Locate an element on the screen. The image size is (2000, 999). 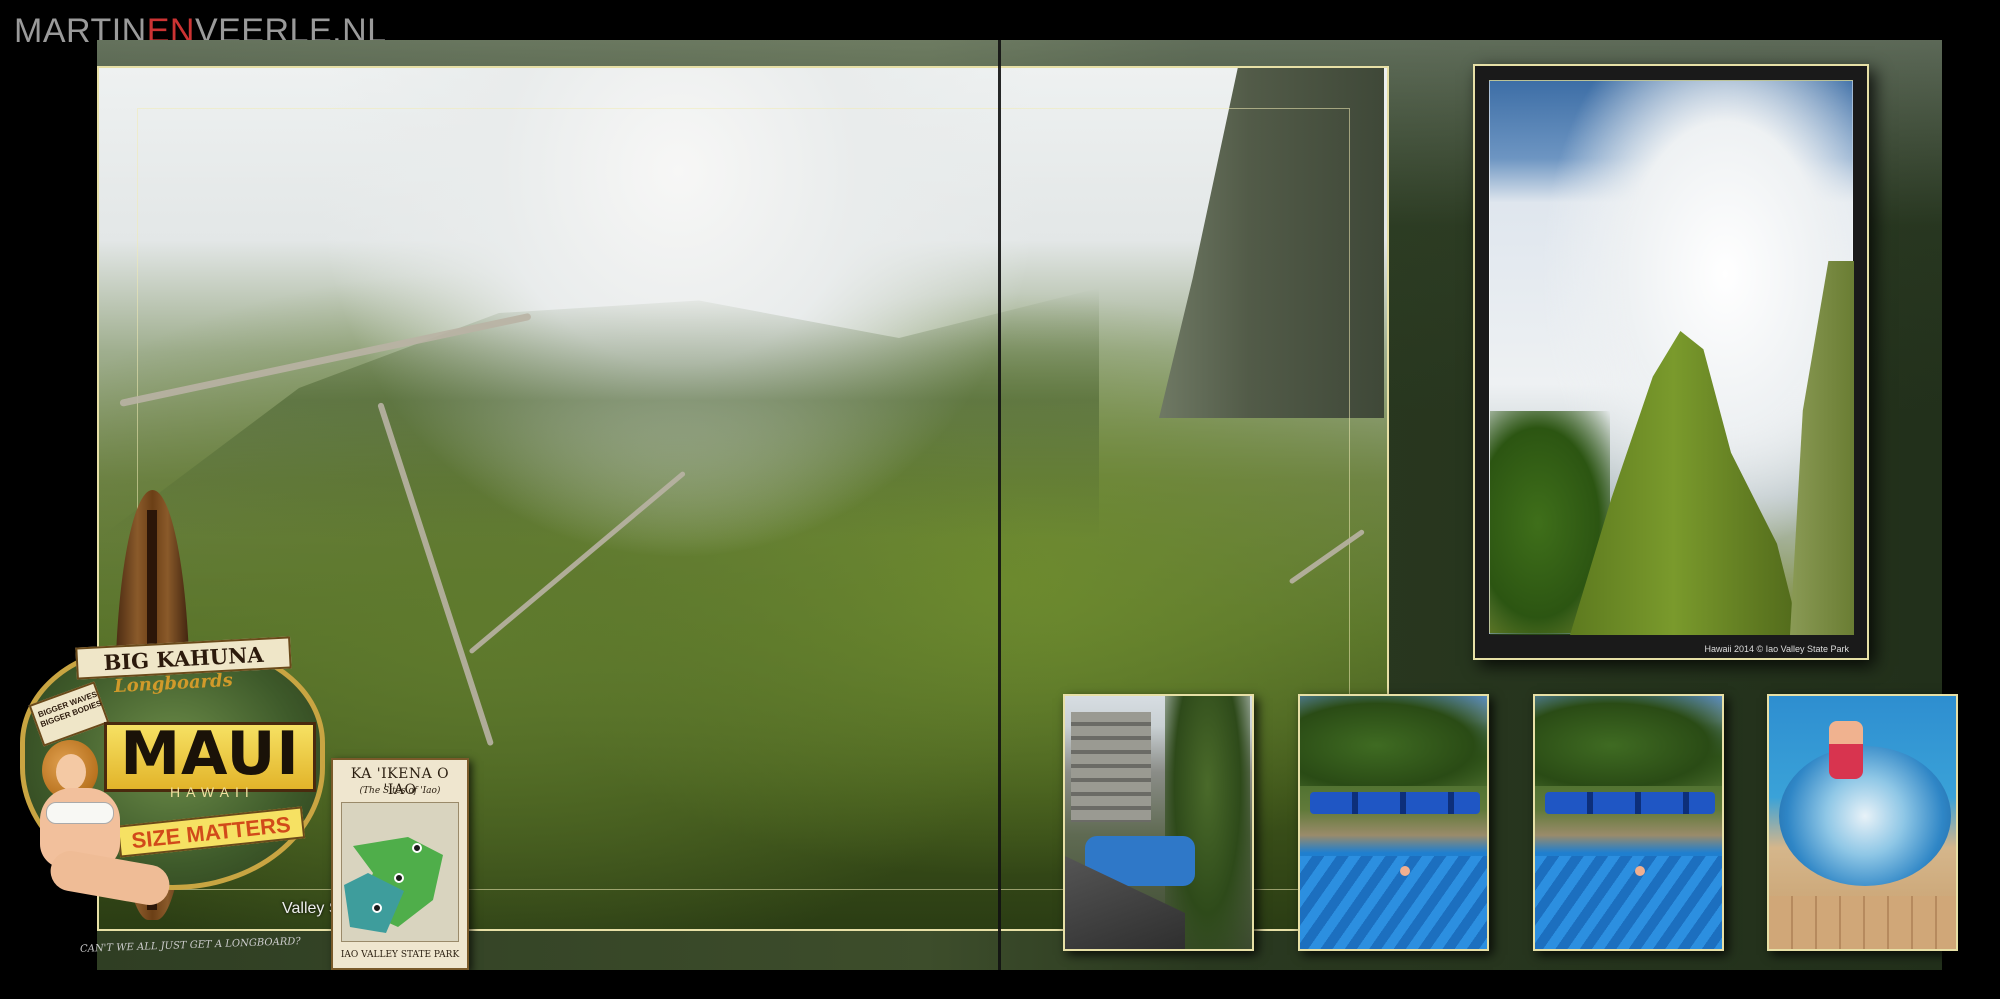
person-in-tub is located at coordinates (1846, 750).